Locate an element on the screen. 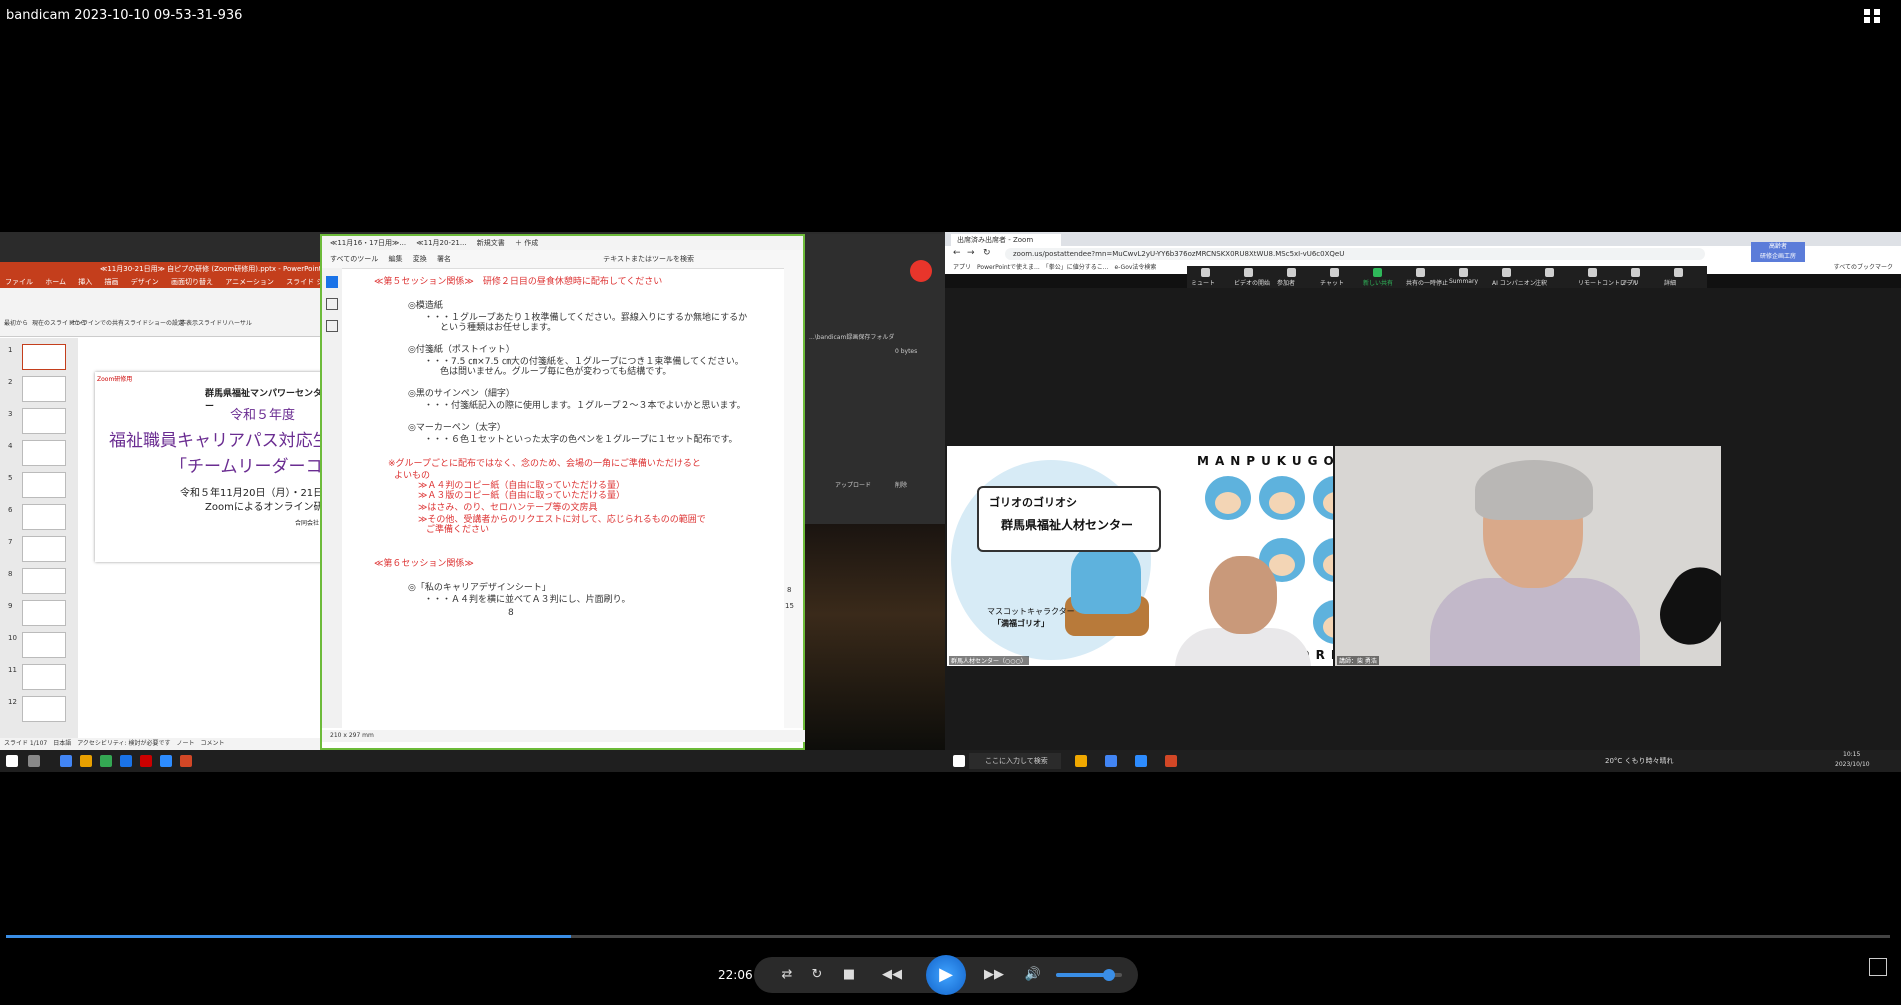  browser-tab: 出席済み出席者 - Zoom is located at coordinates (1006, 240).